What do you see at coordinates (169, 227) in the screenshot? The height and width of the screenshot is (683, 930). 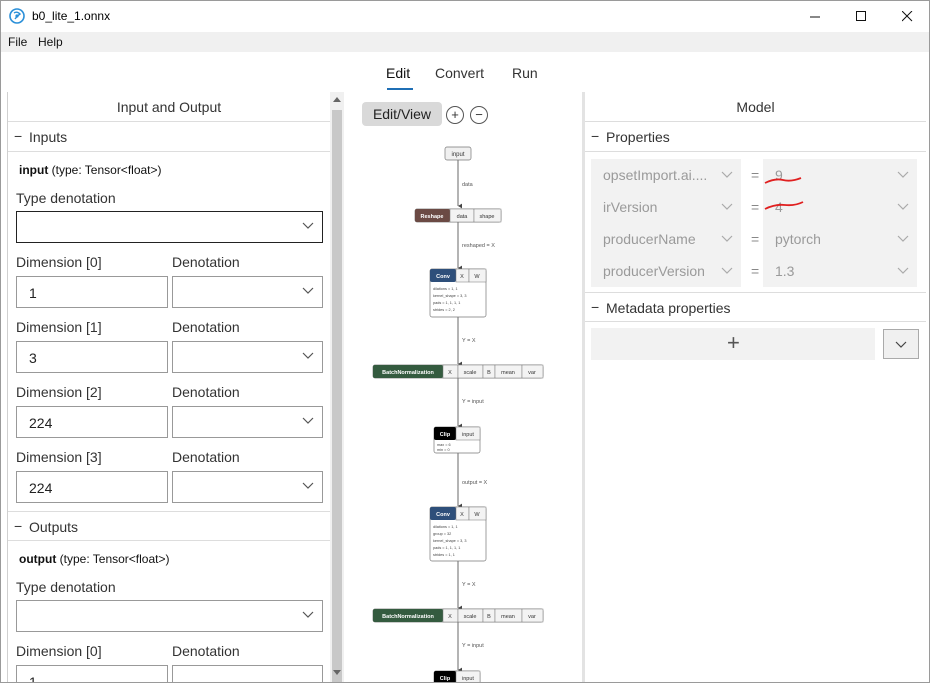 I see `input-type-denotation-select` at bounding box center [169, 227].